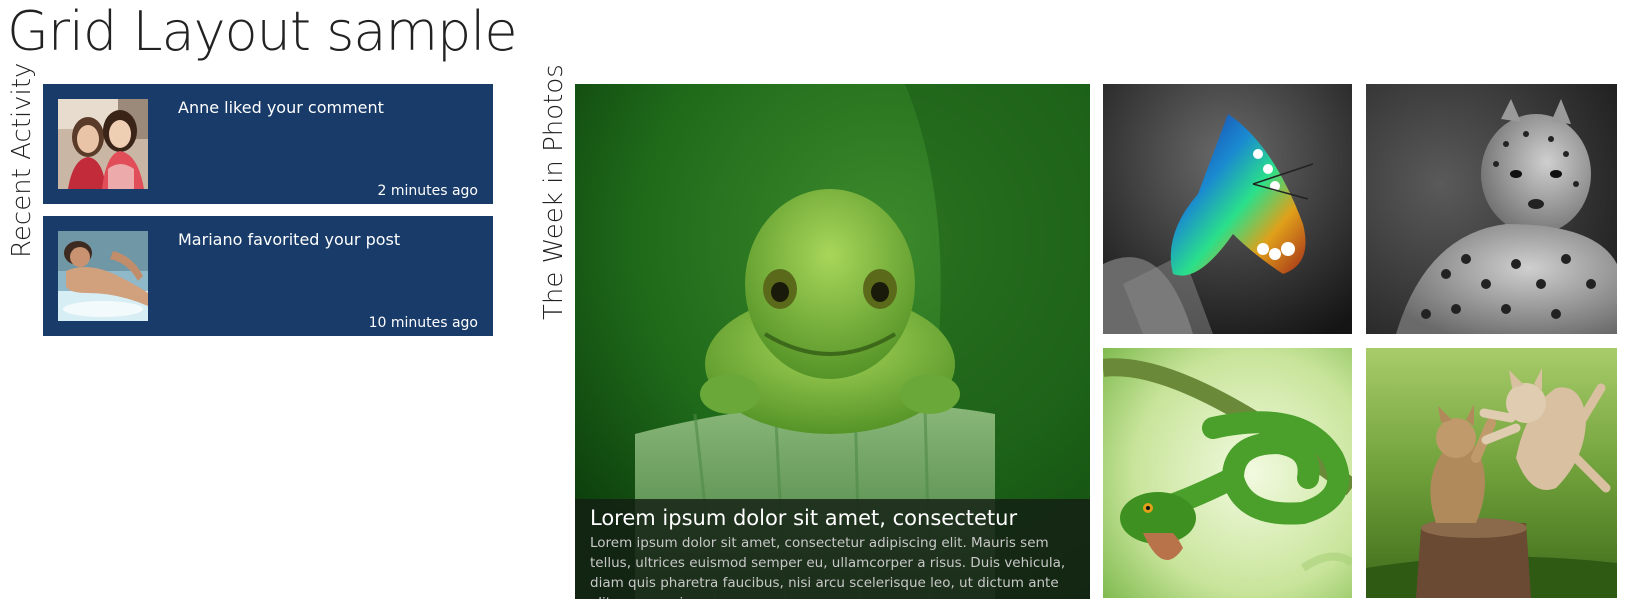 This screenshot has height=613, width=1629. What do you see at coordinates (281, 107) in the screenshot?
I see `activity-message: Anne liked your comment` at bounding box center [281, 107].